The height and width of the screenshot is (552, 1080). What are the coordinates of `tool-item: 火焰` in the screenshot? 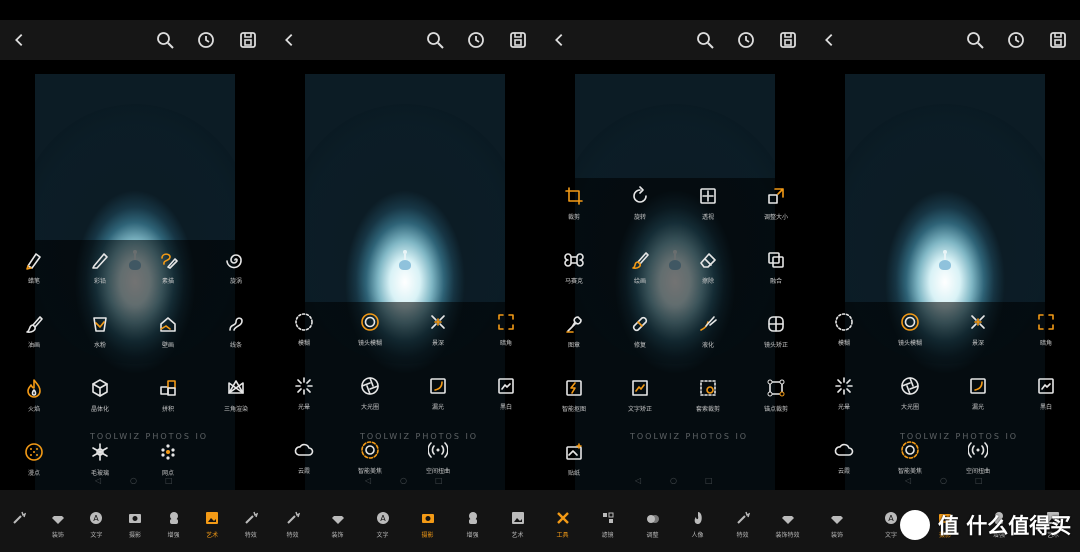 It's located at (34, 400).